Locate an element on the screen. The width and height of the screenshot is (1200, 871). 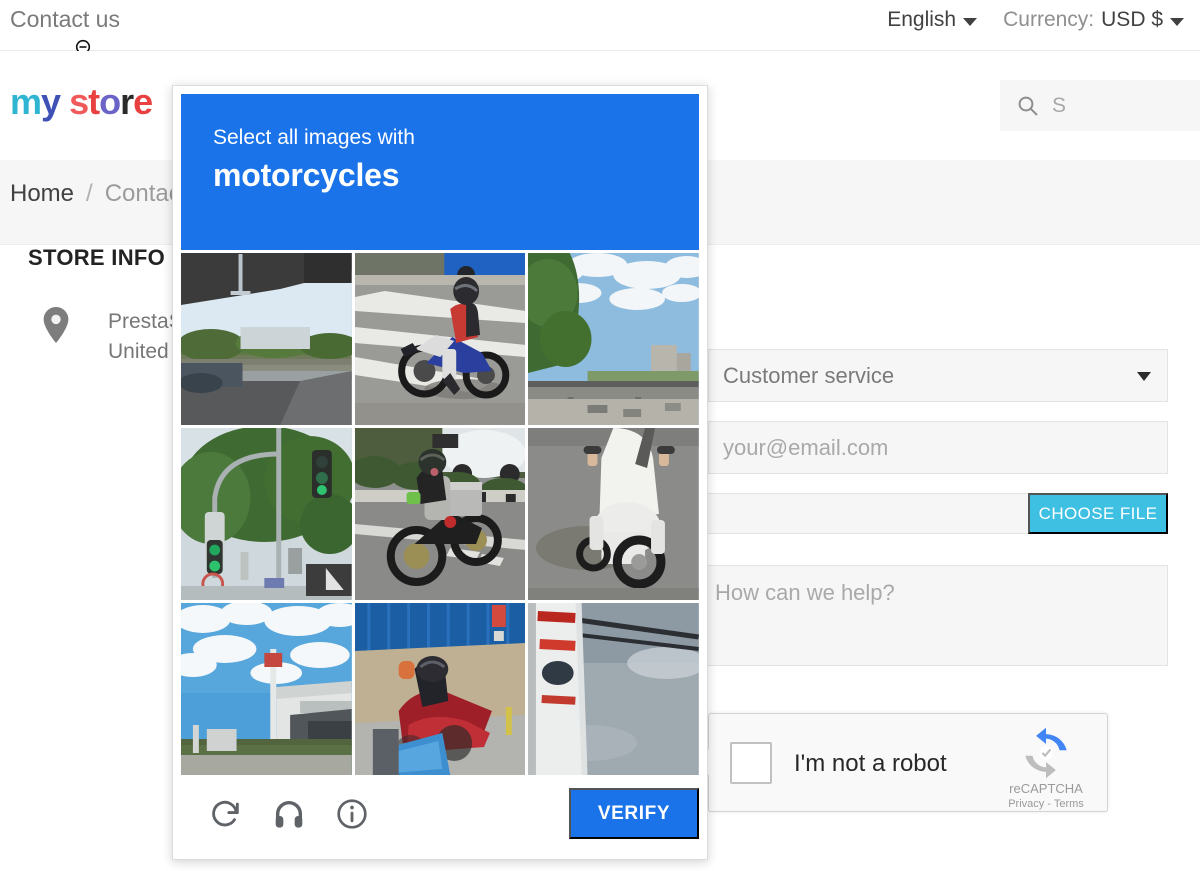
currency-selector: Currency: USD $ is located at coordinates (1093, 20).